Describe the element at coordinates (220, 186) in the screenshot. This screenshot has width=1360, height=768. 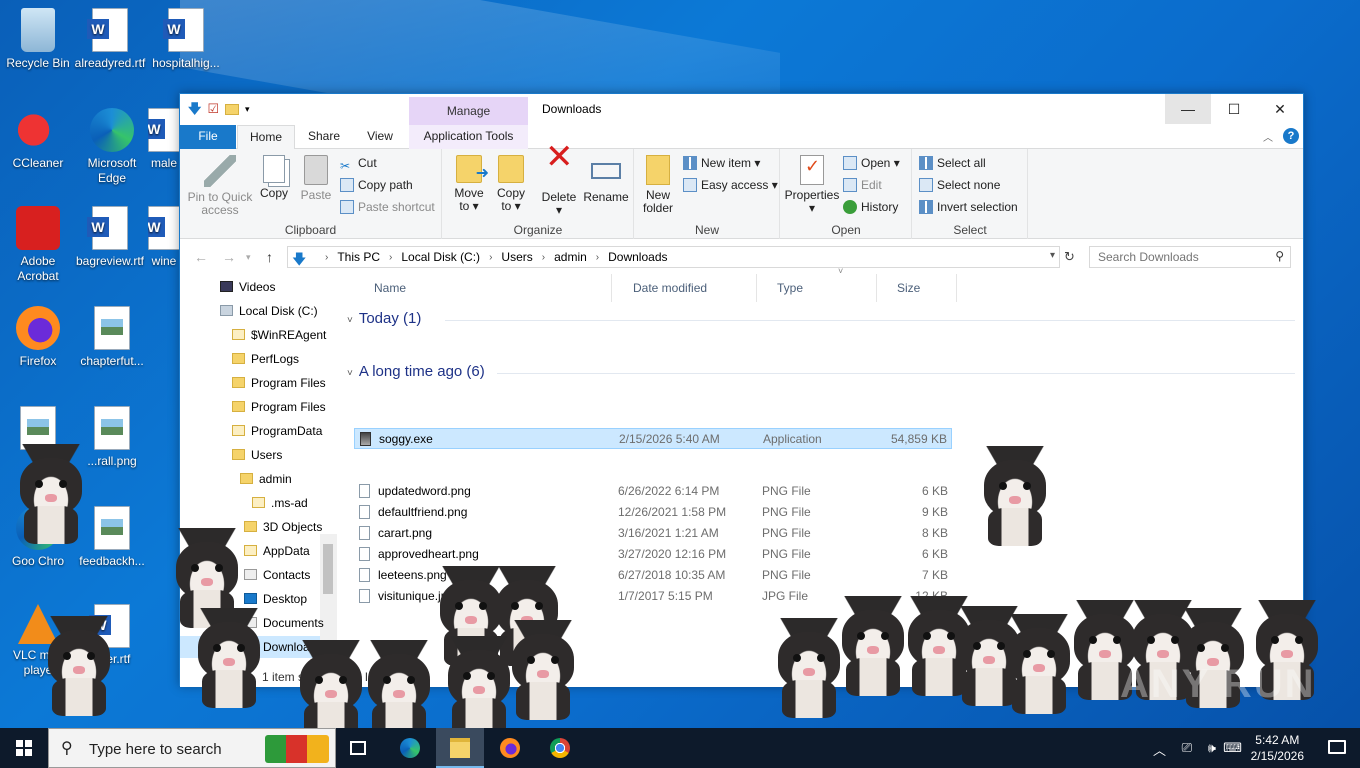
I see `pin-quick-access-button: Pin to Quick access` at that location.